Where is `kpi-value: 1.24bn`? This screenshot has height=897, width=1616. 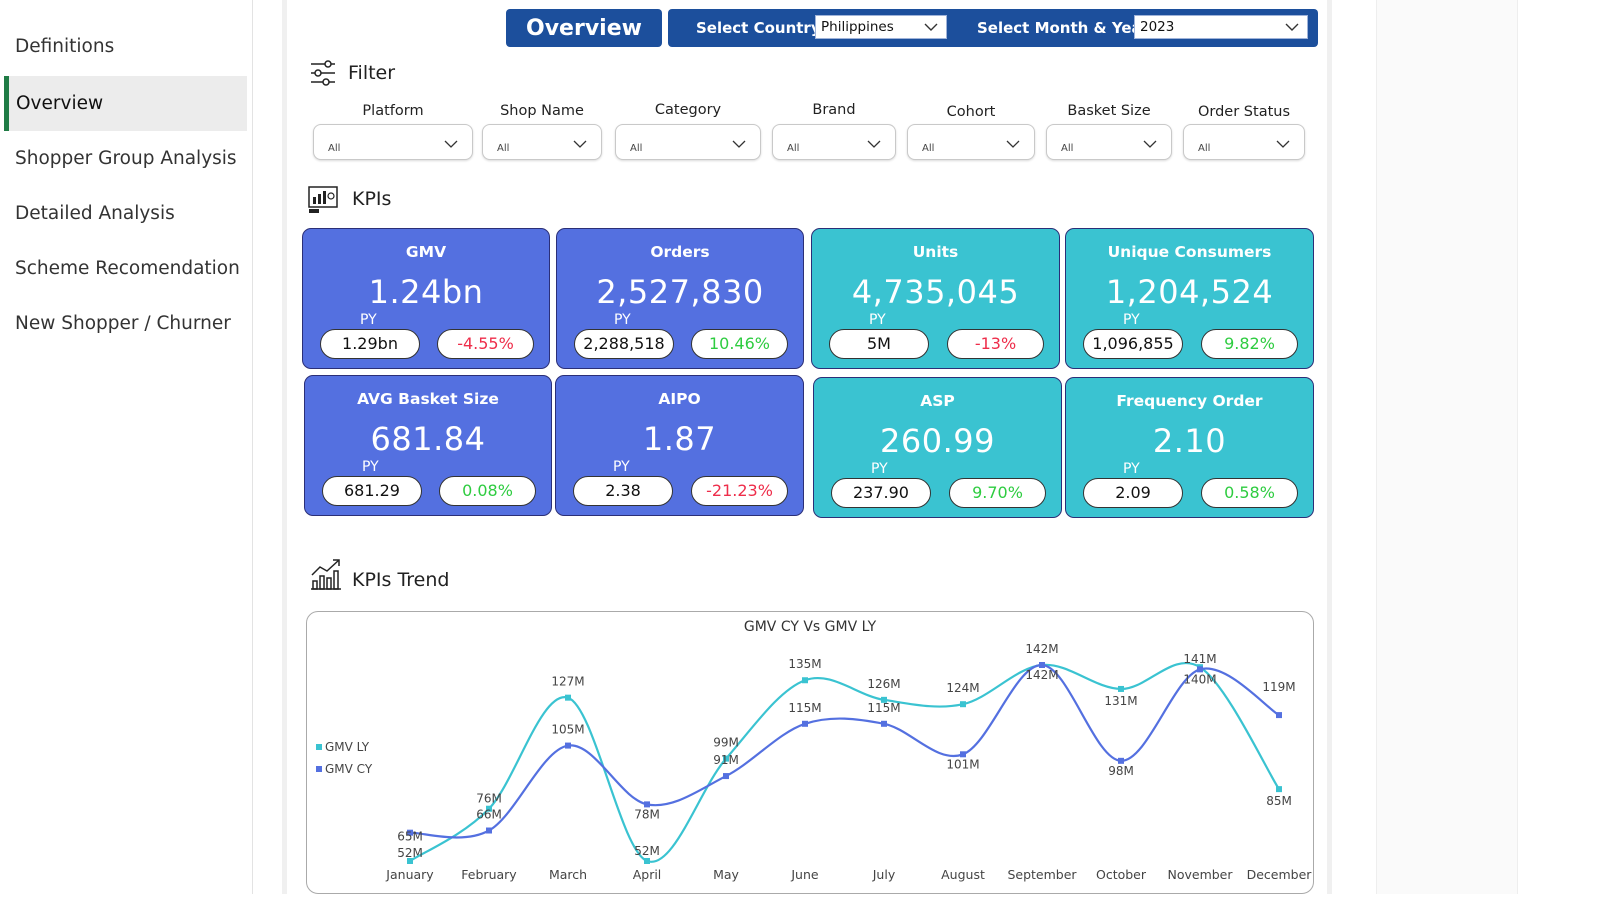 kpi-value: 1.24bn is located at coordinates (426, 292).